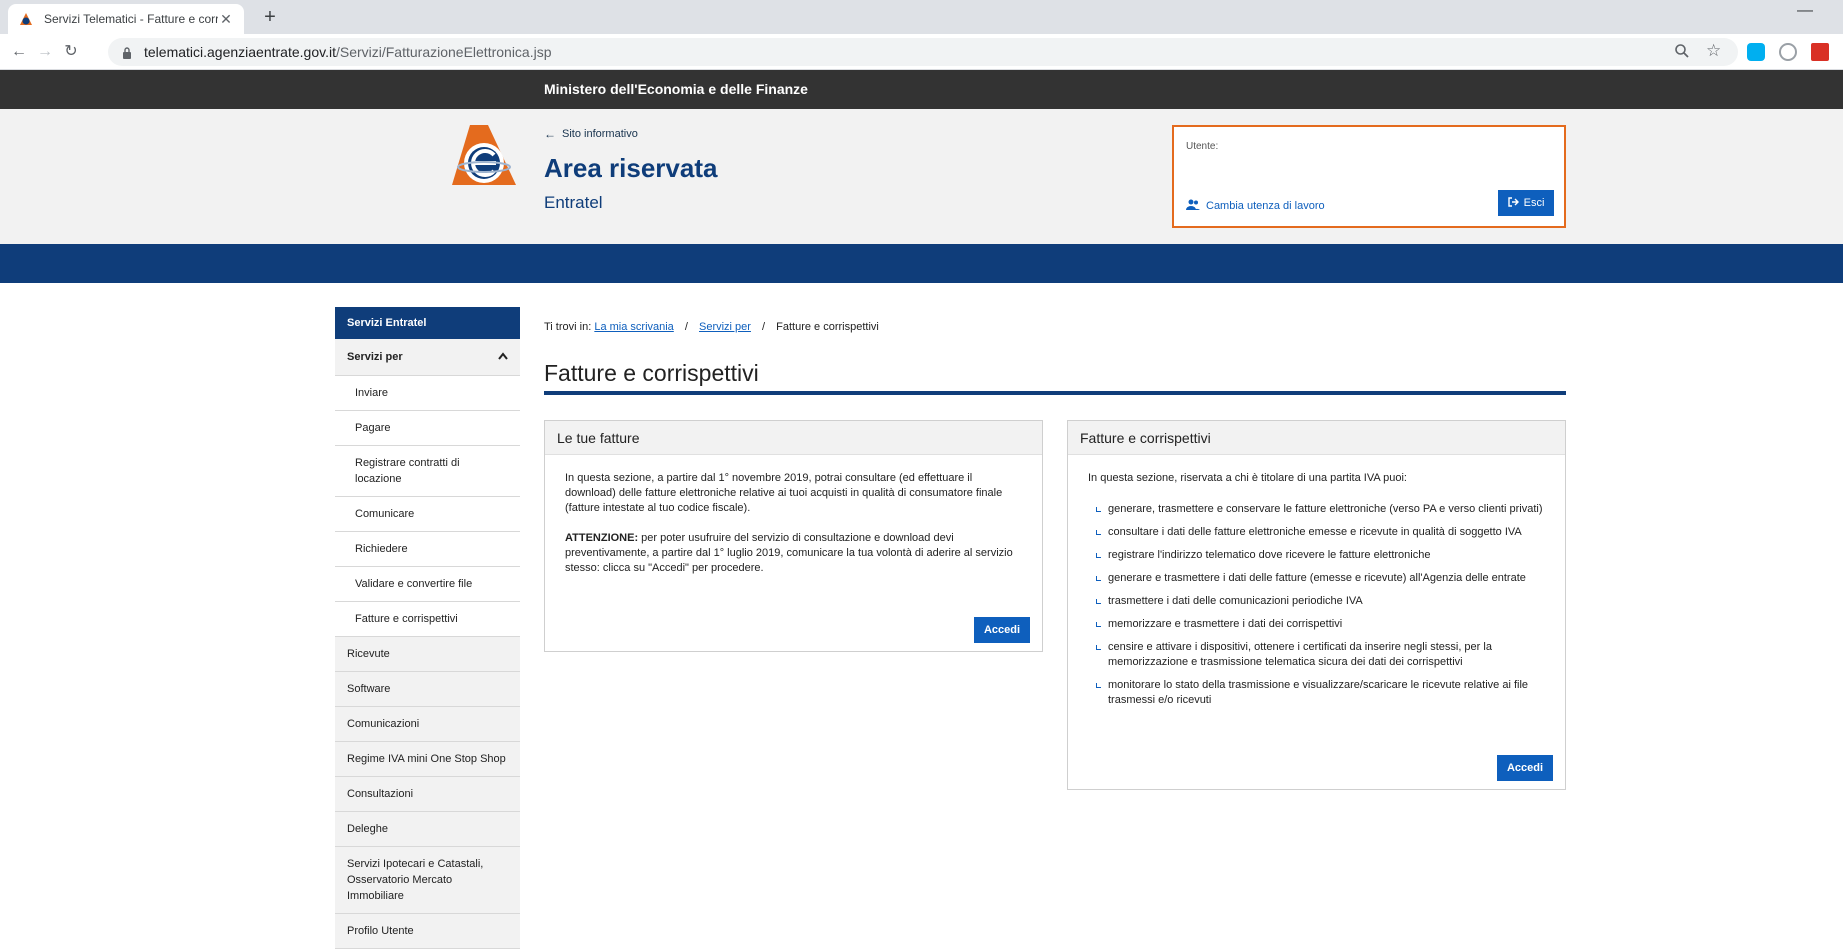 This screenshot has height=949, width=1843. I want to click on sidebar-item-profilo-utente: Profilo Utente, so click(427, 931).